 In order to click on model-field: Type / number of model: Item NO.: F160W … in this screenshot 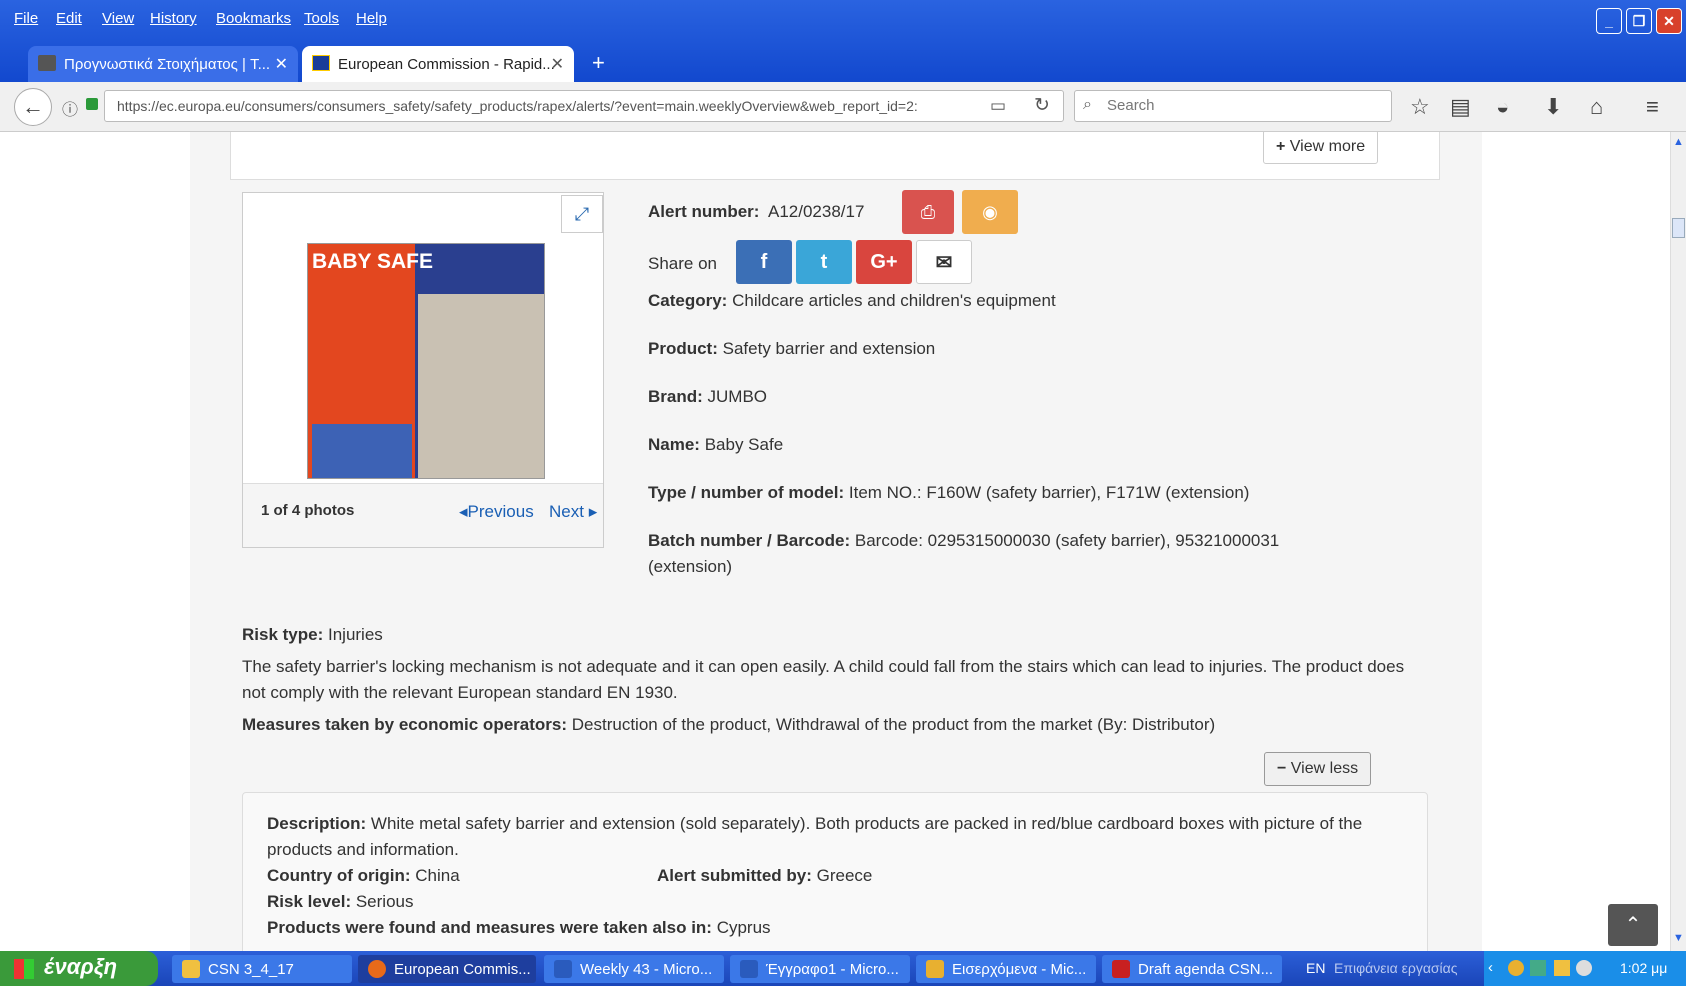, I will do `click(949, 492)`.